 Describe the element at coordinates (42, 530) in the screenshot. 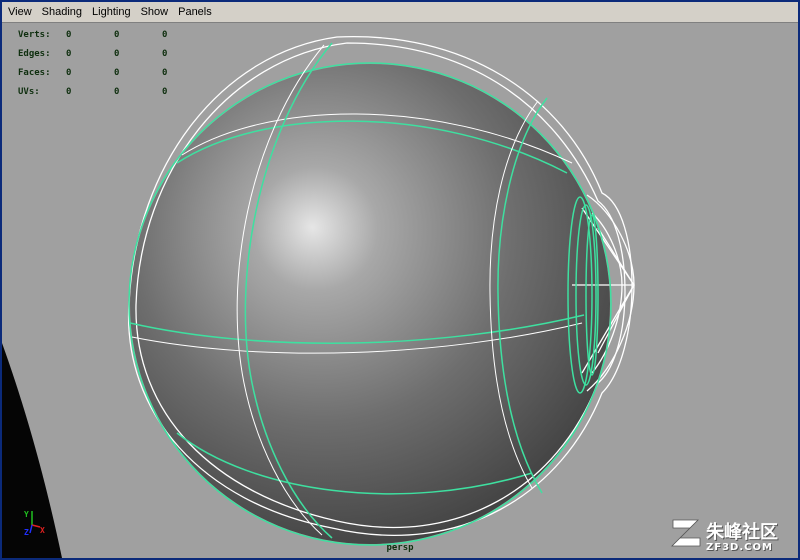

I see `axis-x-label: X` at that location.